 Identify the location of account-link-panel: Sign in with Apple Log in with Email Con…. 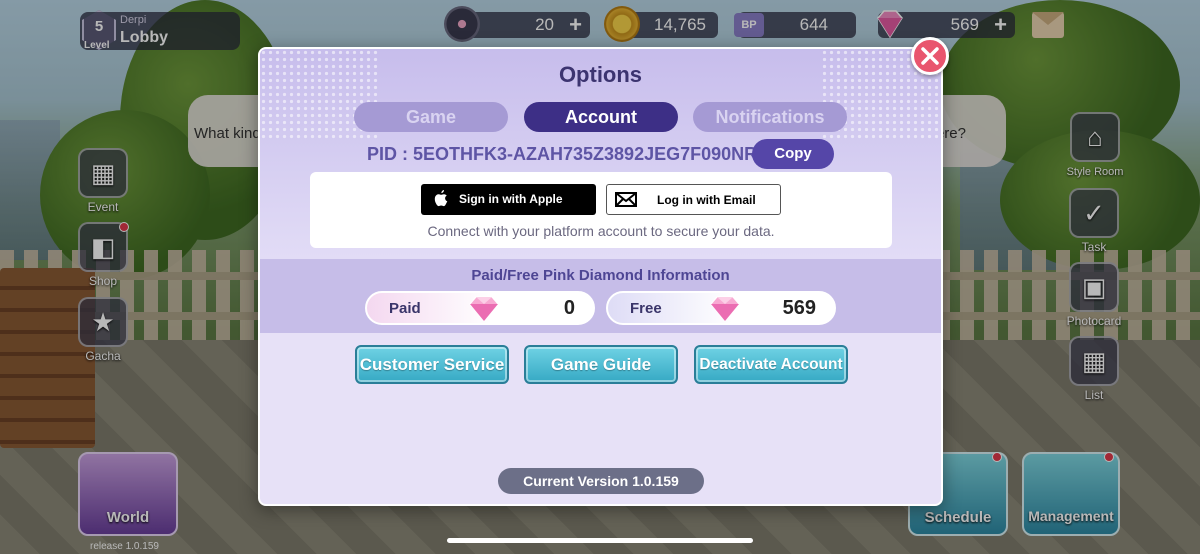
(601, 210).